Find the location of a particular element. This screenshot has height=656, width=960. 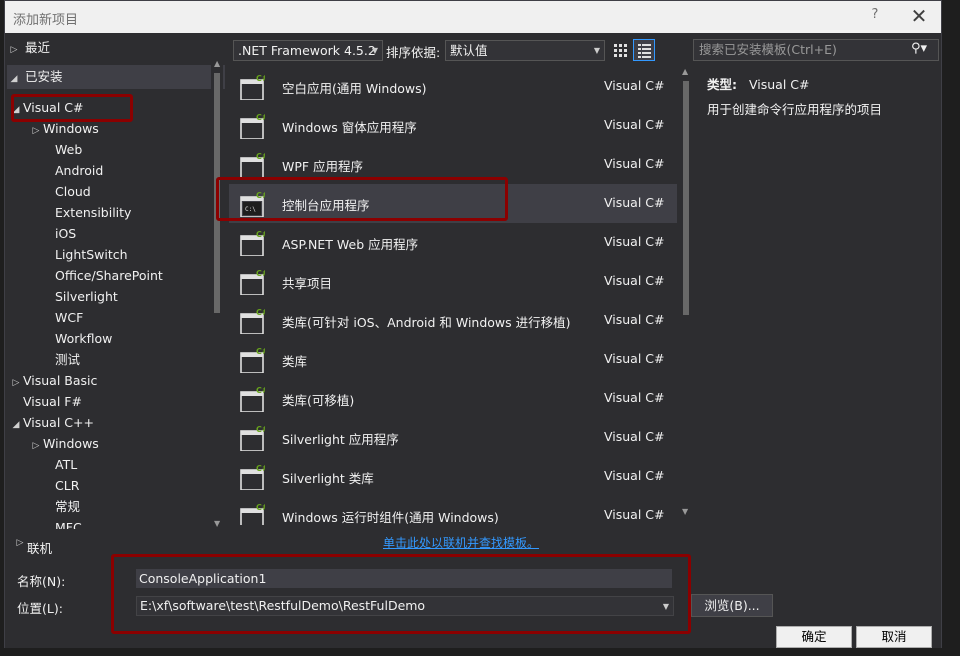

sort-dropdown: 默认值 ▼ is located at coordinates (525, 50).